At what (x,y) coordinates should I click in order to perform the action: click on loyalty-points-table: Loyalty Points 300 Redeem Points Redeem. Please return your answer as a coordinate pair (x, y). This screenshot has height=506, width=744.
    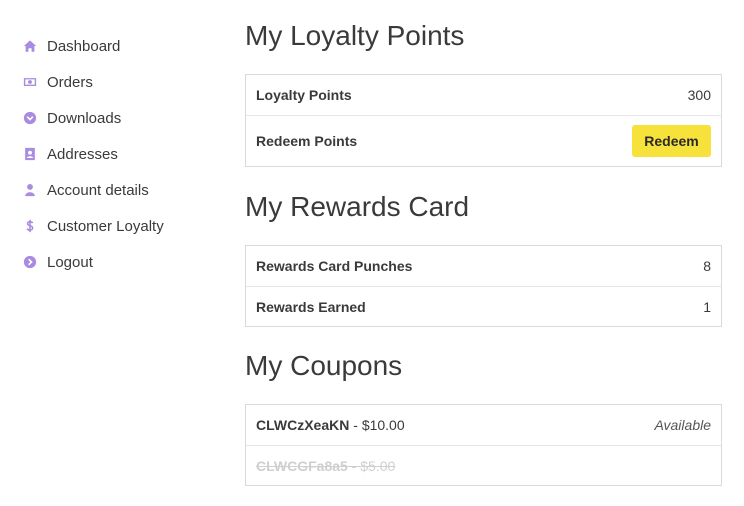
    Looking at the image, I should click on (483, 120).